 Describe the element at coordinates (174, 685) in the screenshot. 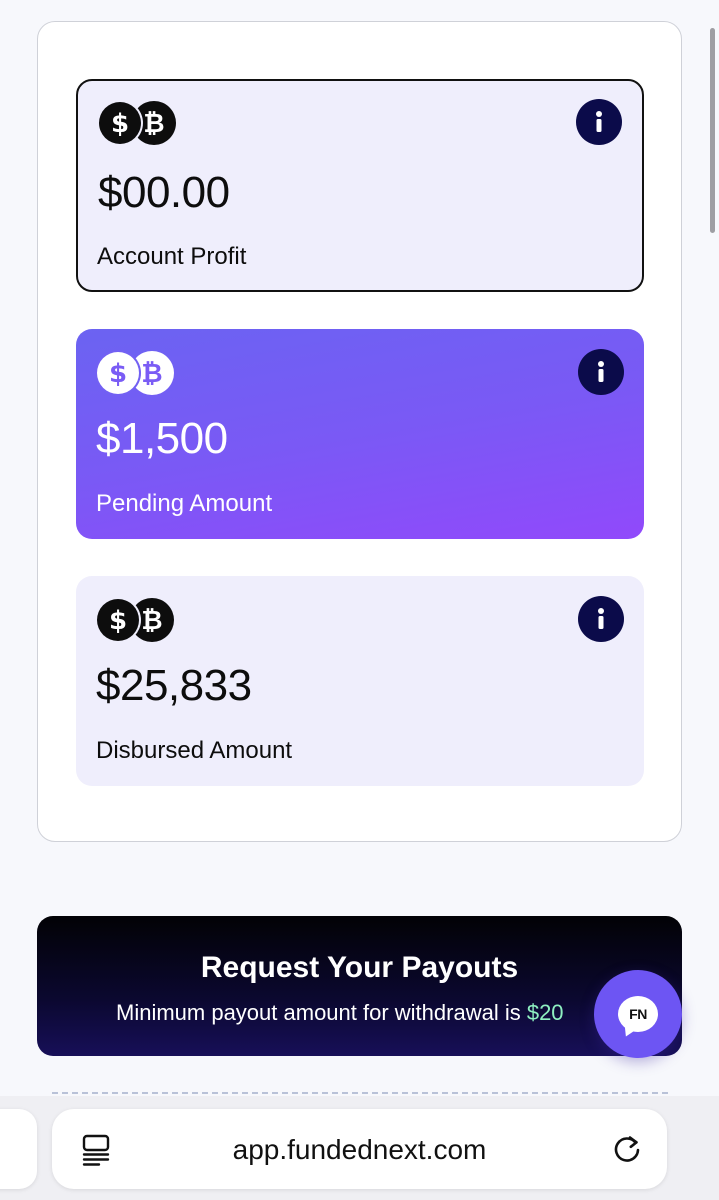

I see `disbursed-amount-value: $25,833` at that location.